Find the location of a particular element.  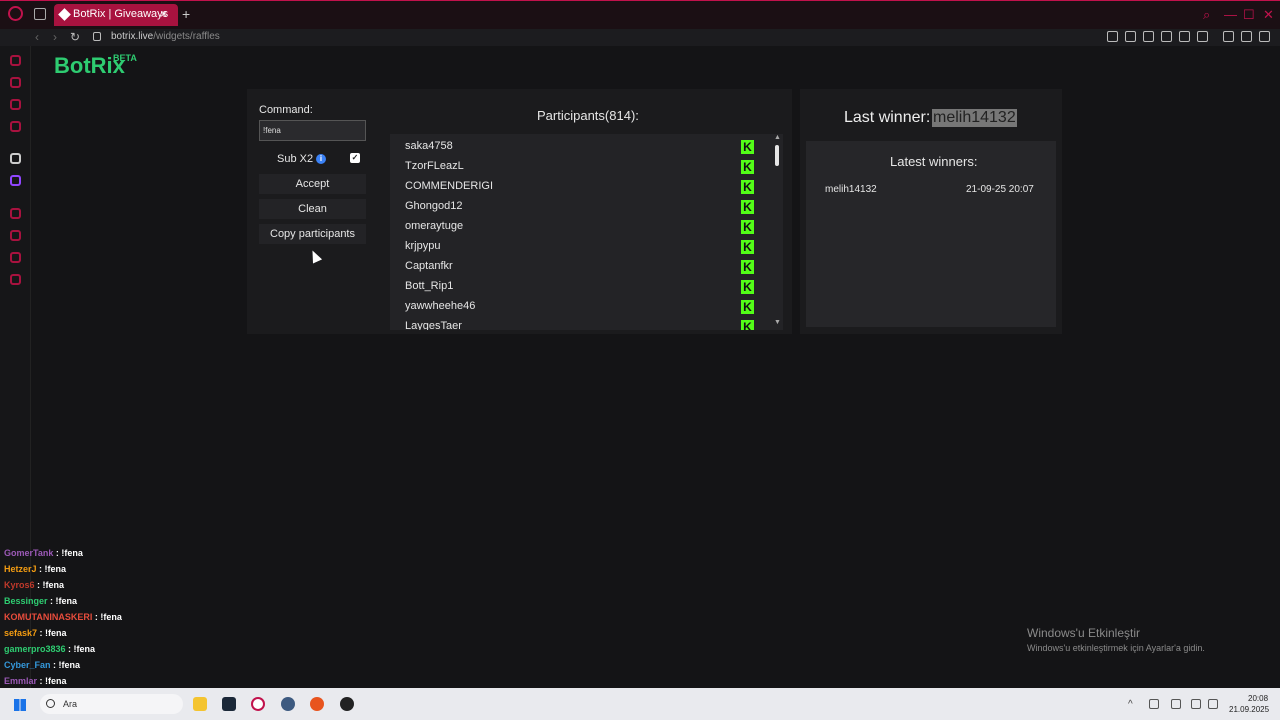

clean-button: Clean is located at coordinates (312, 209).